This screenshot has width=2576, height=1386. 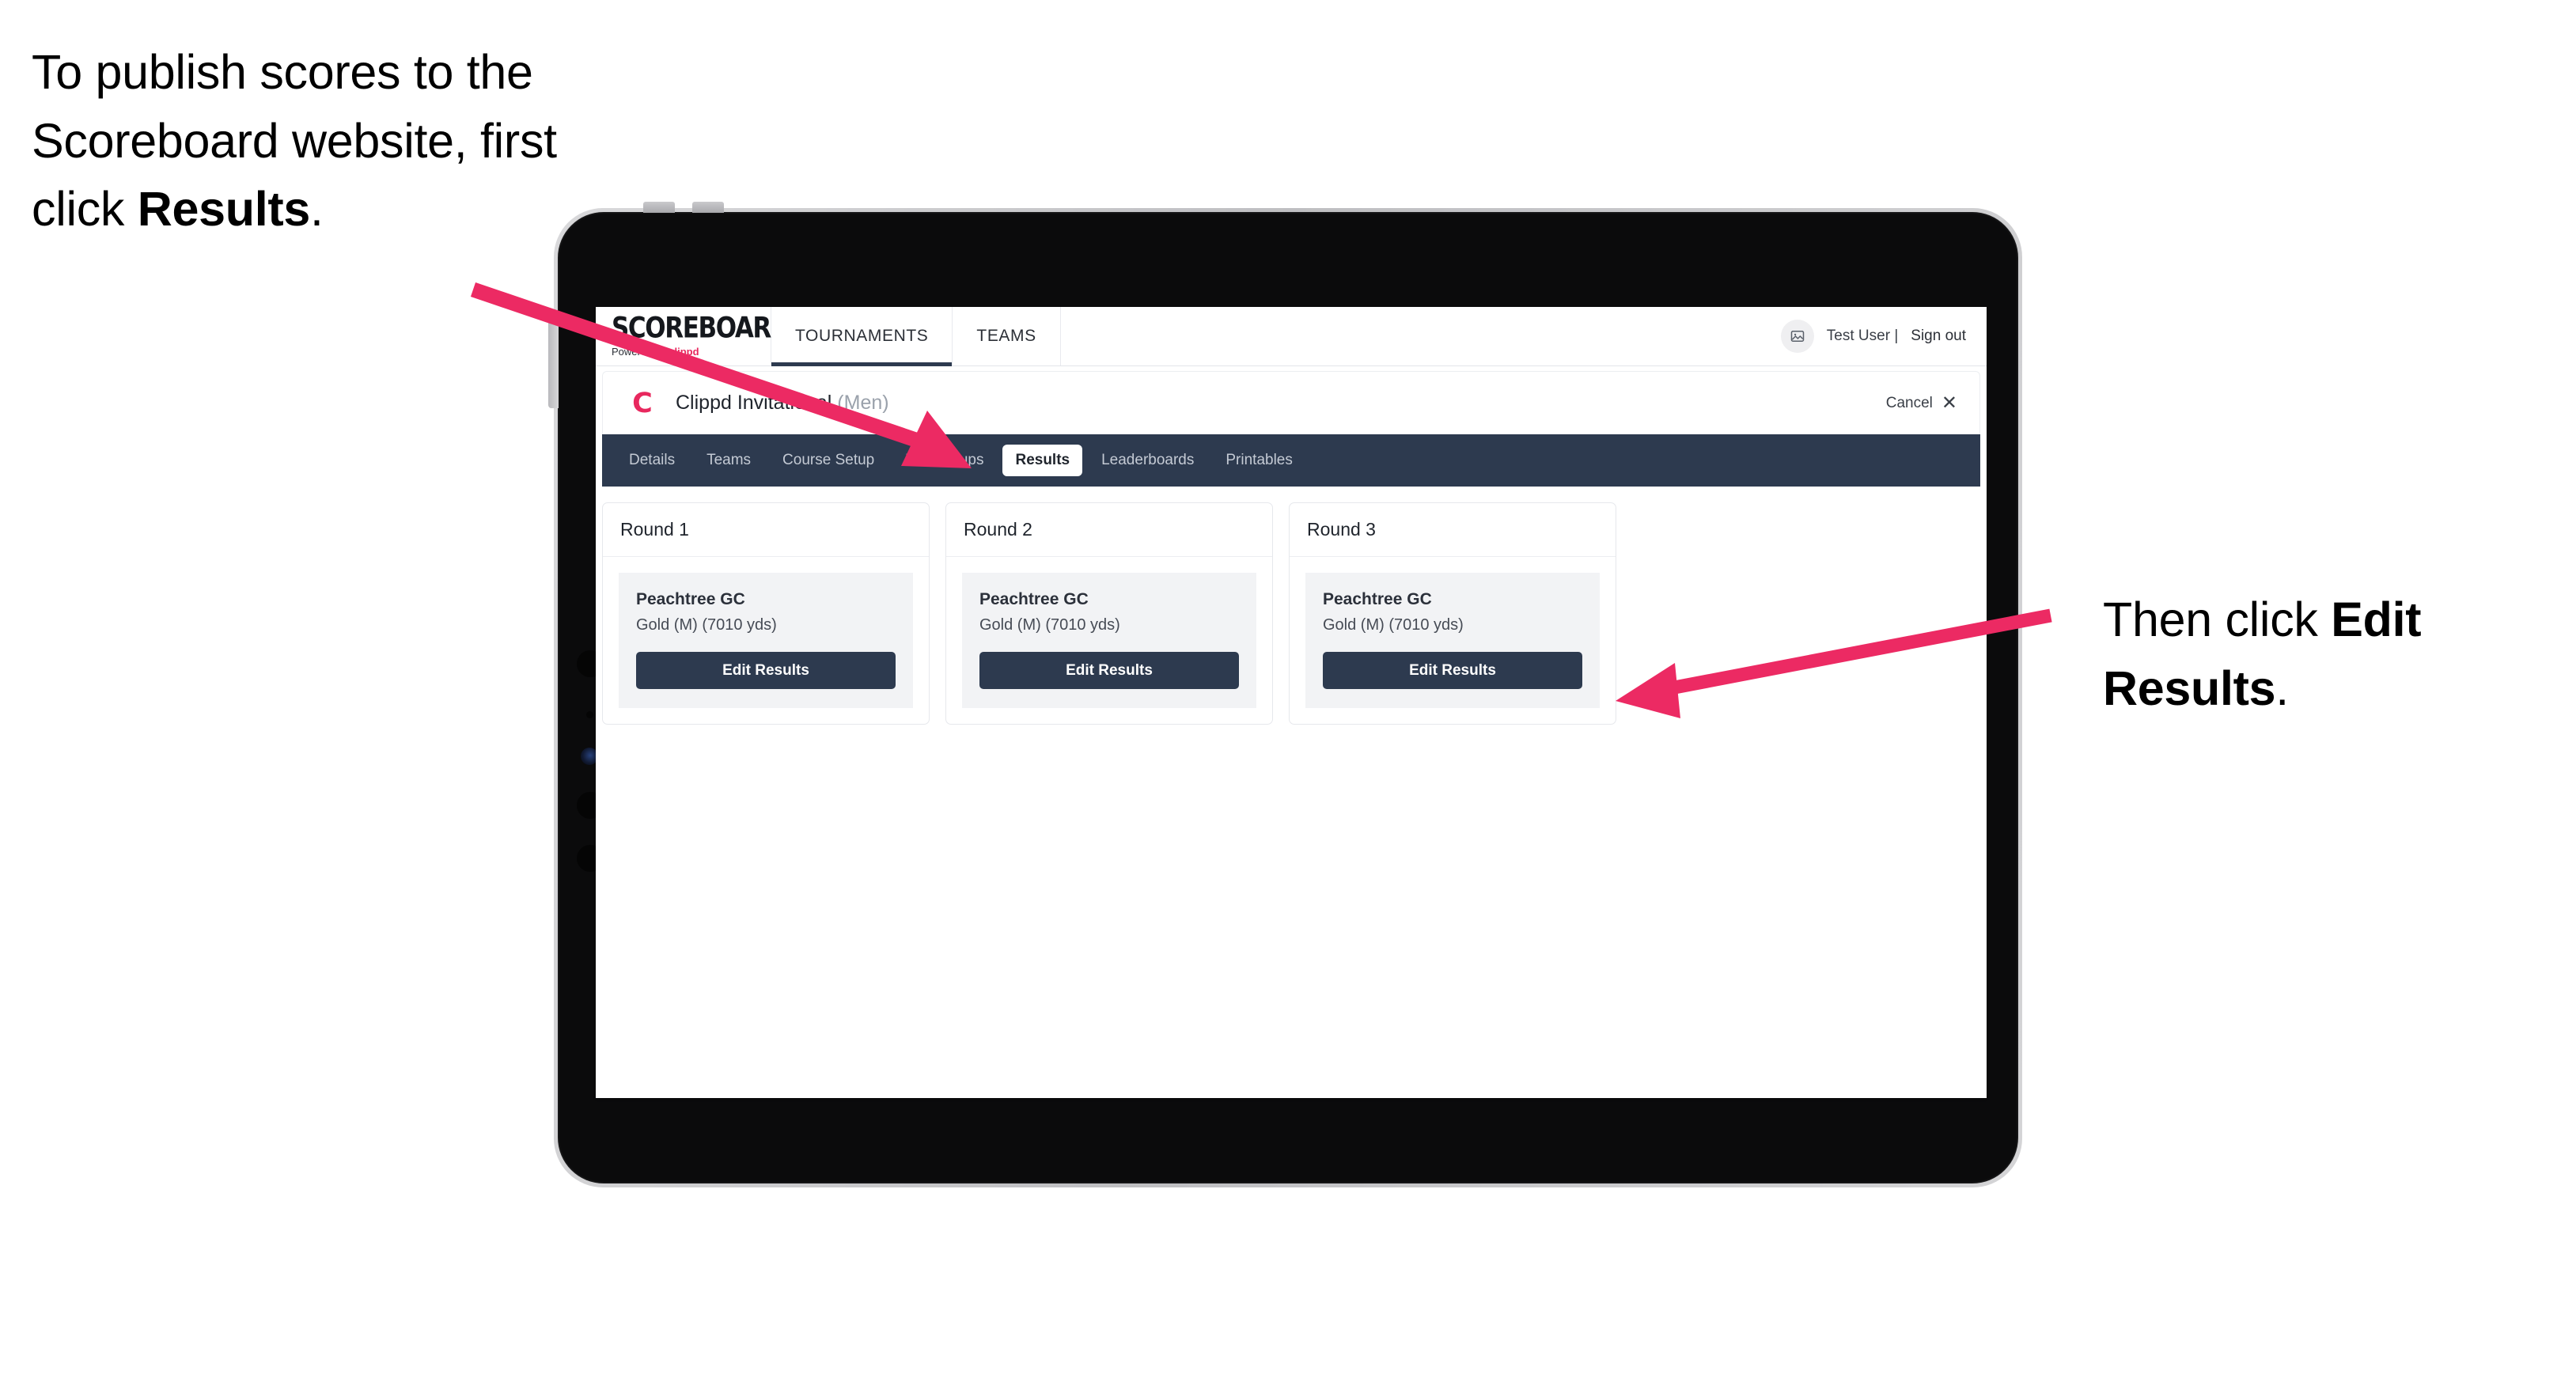 What do you see at coordinates (766, 530) in the screenshot?
I see `round-title: Round 1` at bounding box center [766, 530].